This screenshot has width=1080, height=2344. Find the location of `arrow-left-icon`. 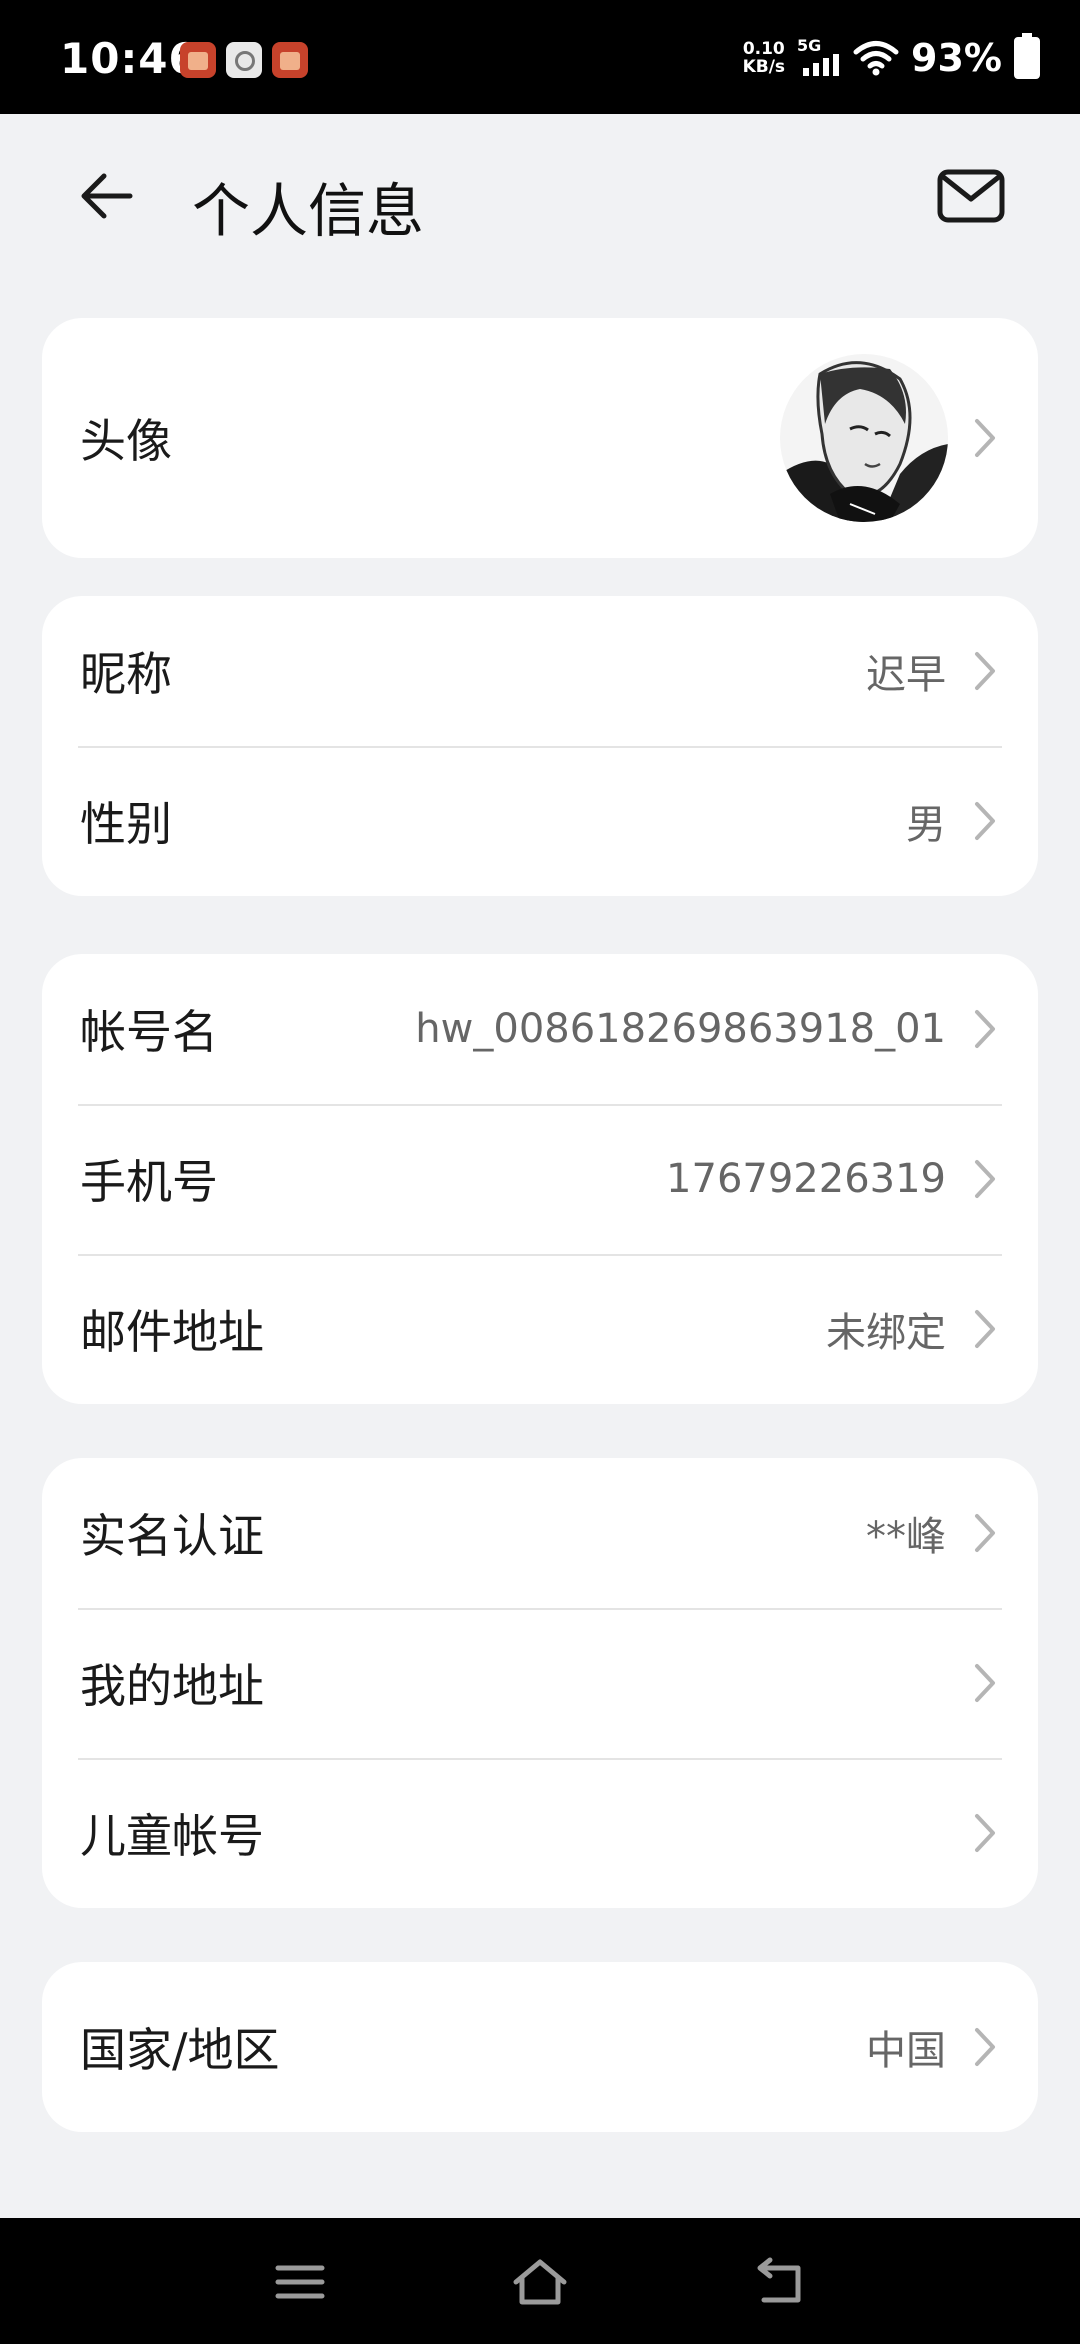

arrow-left-icon is located at coordinates (106, 196).